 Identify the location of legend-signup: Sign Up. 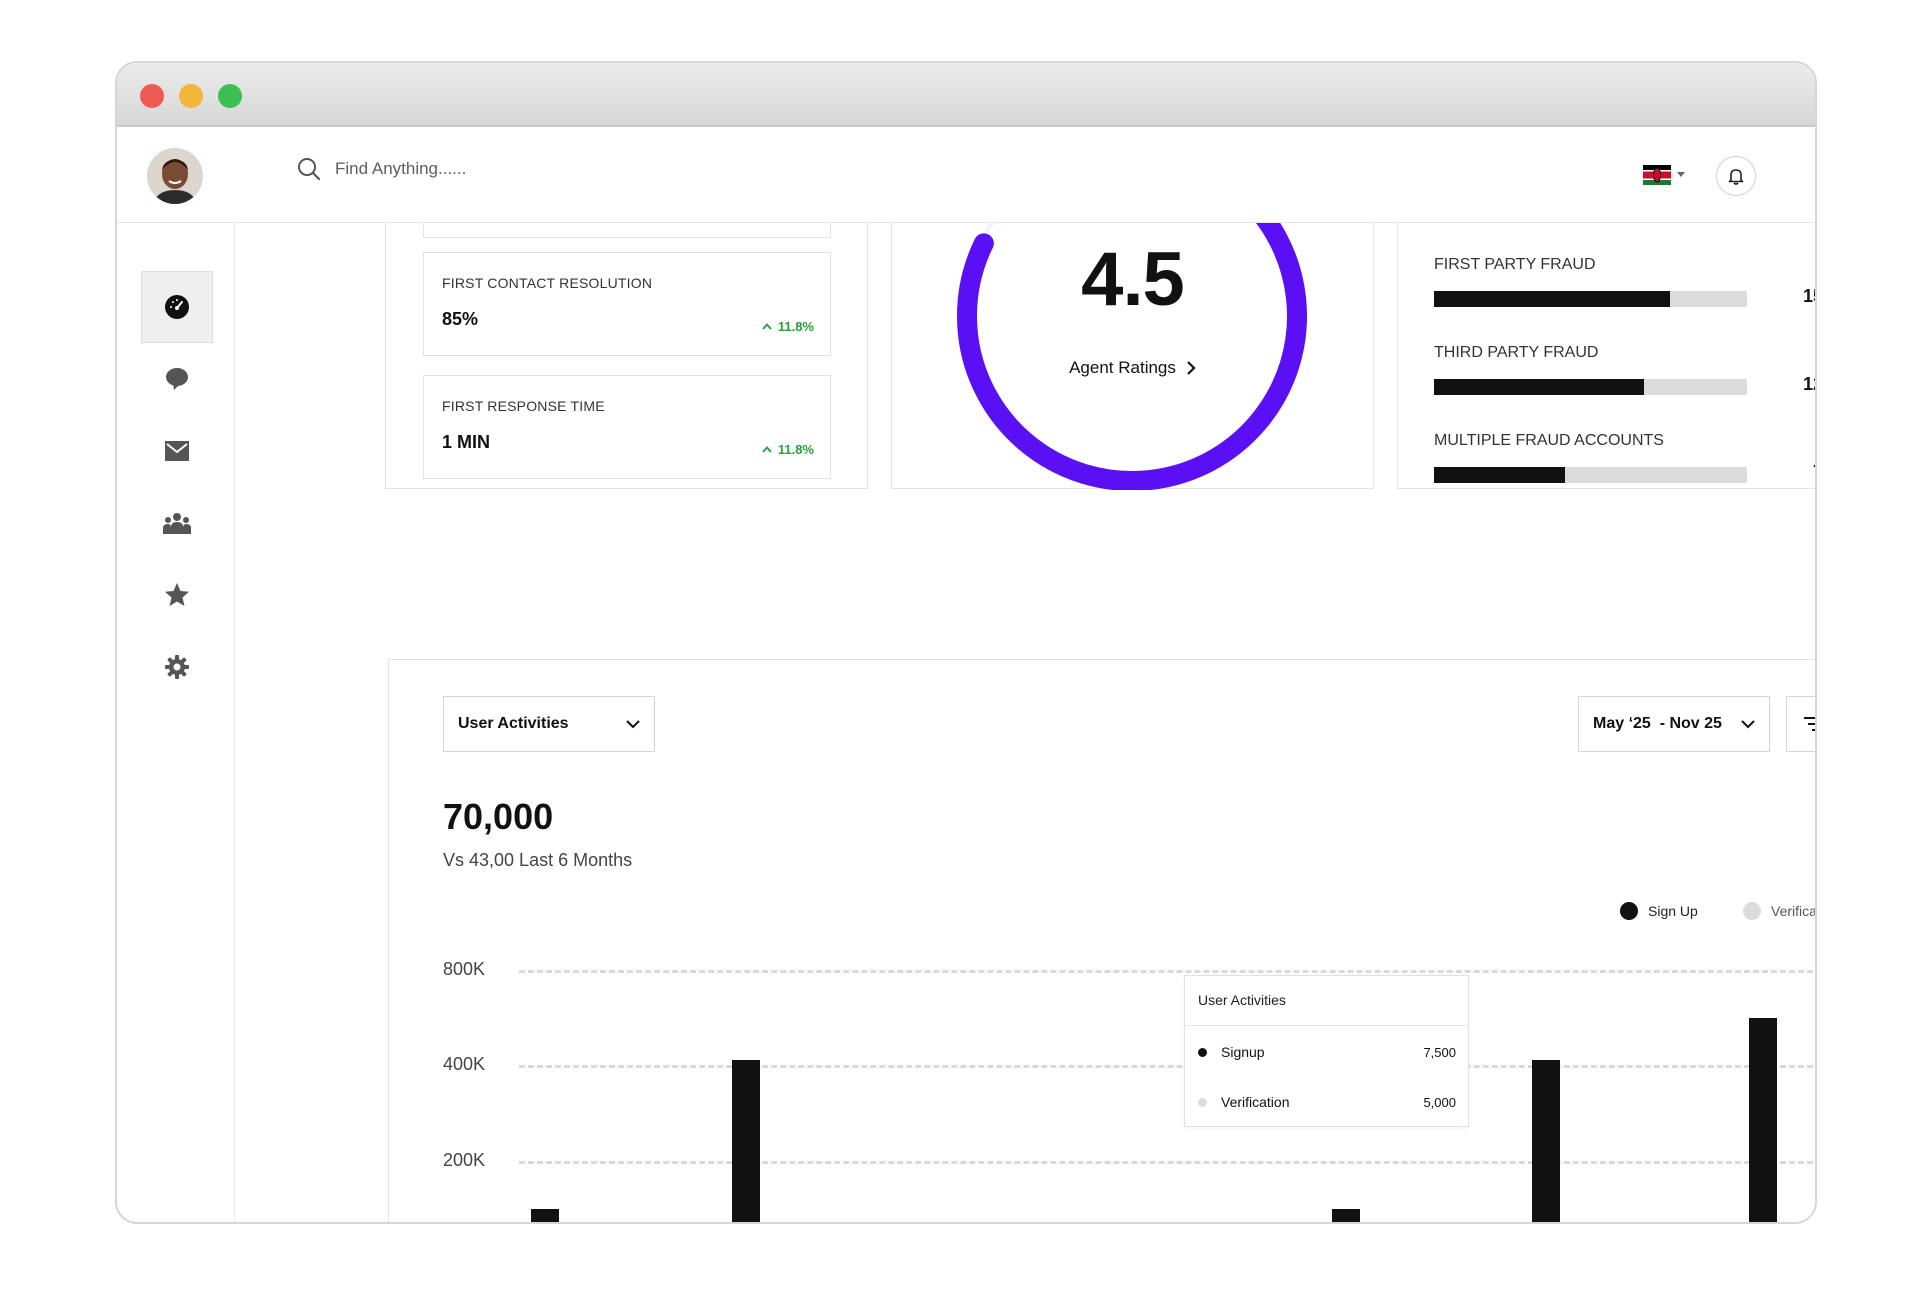
(1659, 911).